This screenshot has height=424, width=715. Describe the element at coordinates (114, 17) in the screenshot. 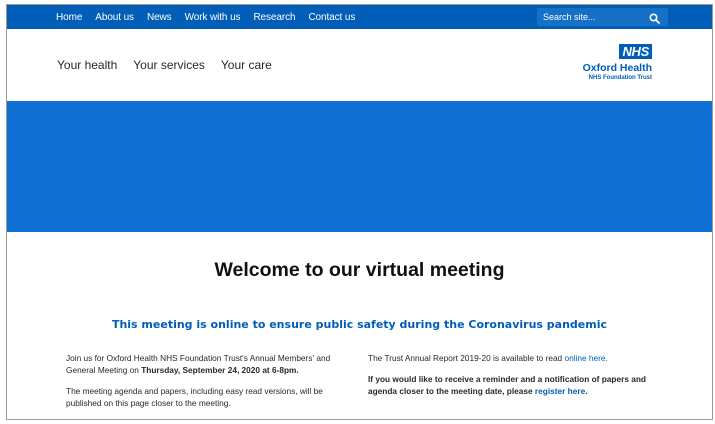

I see `top-nav-about-us: About us` at that location.